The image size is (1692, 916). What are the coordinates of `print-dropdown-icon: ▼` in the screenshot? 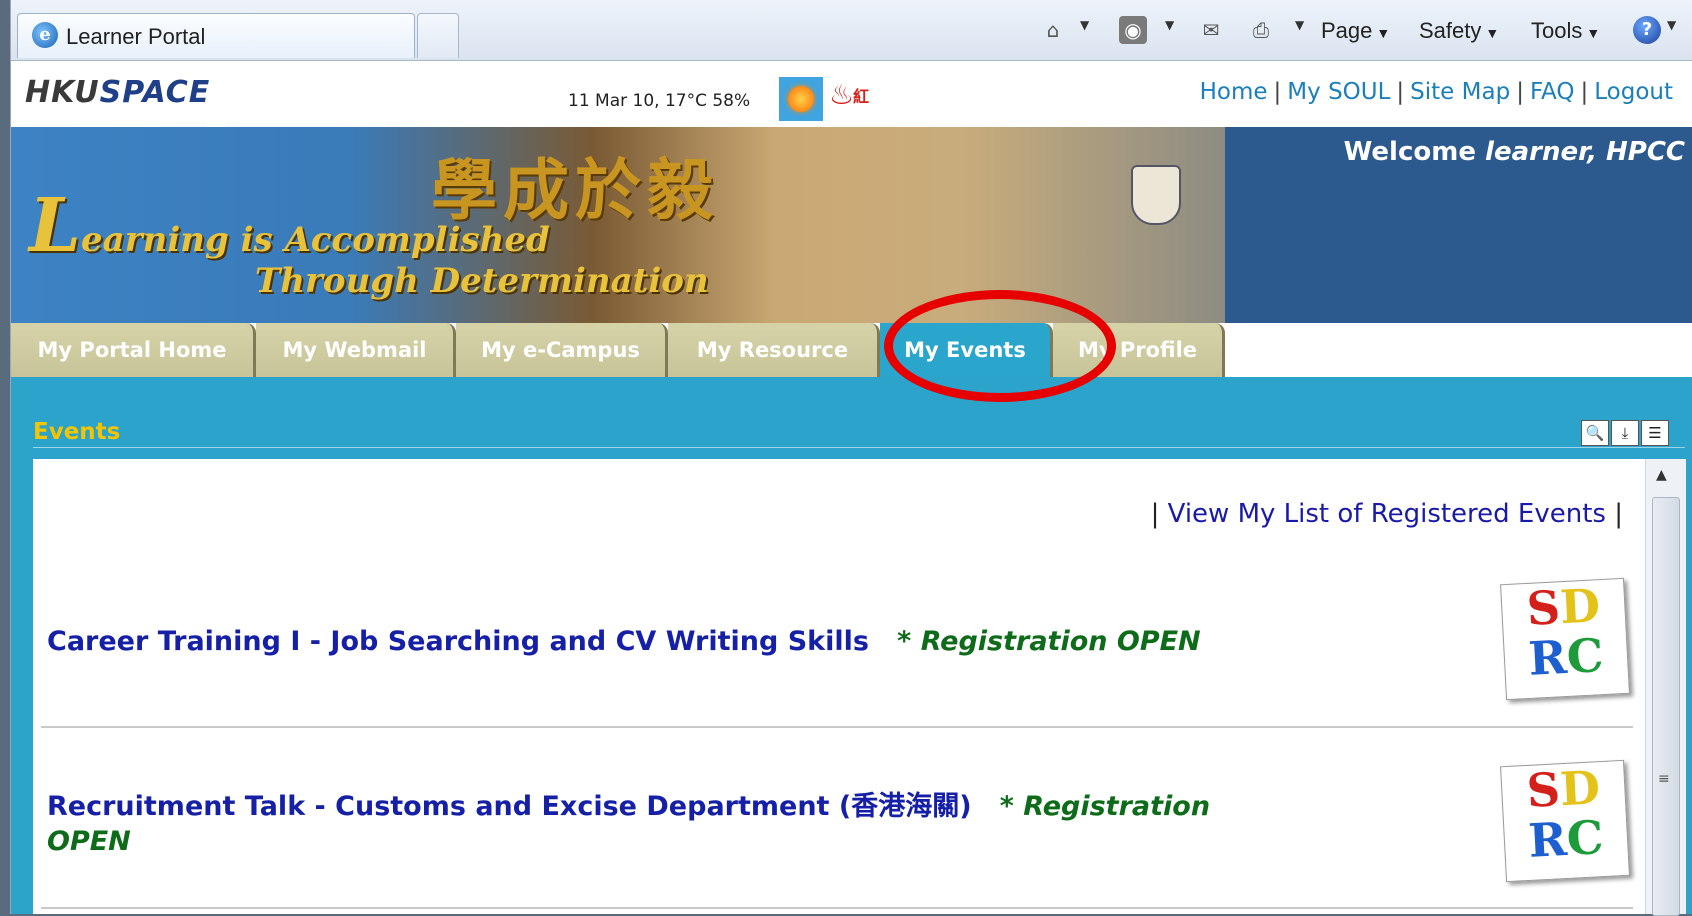 It's located at (1299, 25).